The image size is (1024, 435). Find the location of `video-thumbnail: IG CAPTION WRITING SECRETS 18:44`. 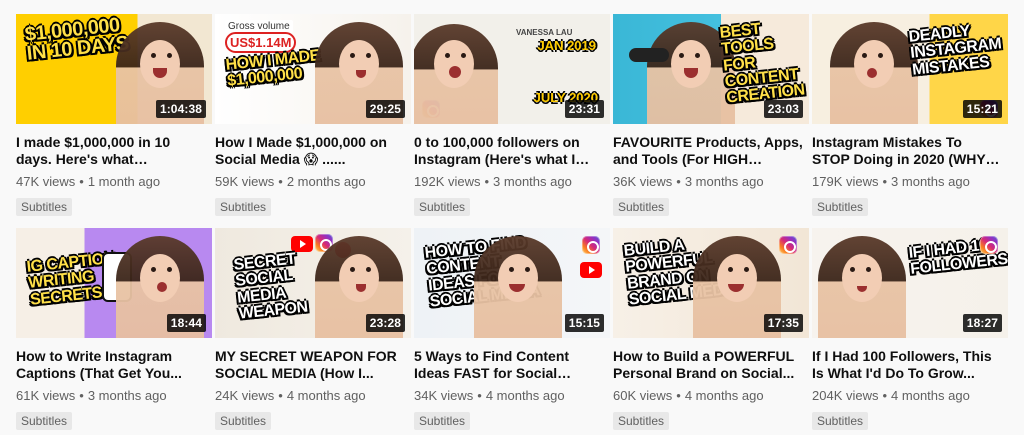

video-thumbnail: IG CAPTION WRITING SECRETS 18:44 is located at coordinates (114, 283).